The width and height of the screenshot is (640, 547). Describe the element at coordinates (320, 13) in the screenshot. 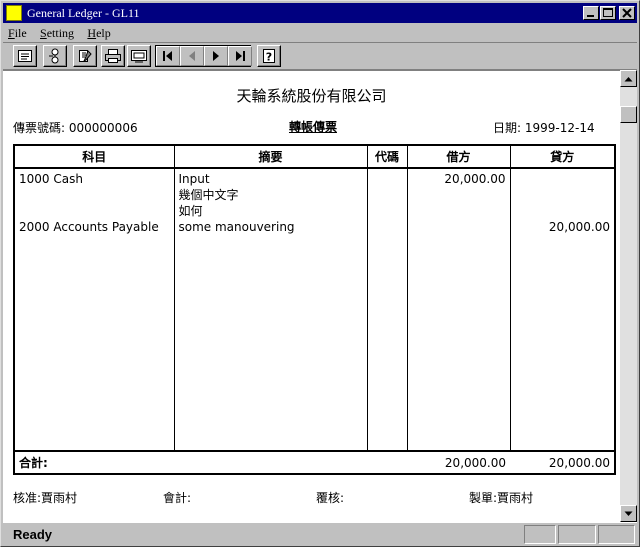

I see `title-bar: General Ledger - GL11` at that location.